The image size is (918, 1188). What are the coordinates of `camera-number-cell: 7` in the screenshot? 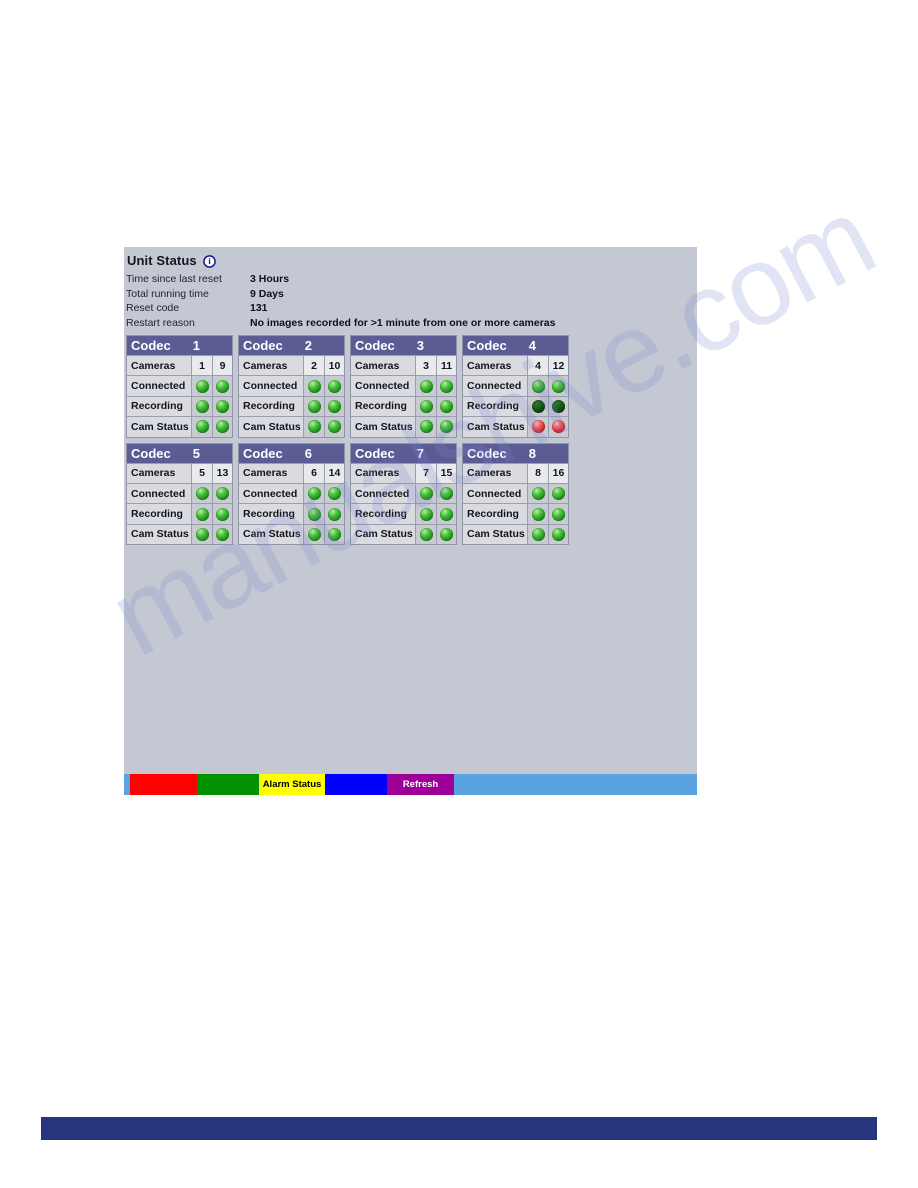 It's located at (426, 473).